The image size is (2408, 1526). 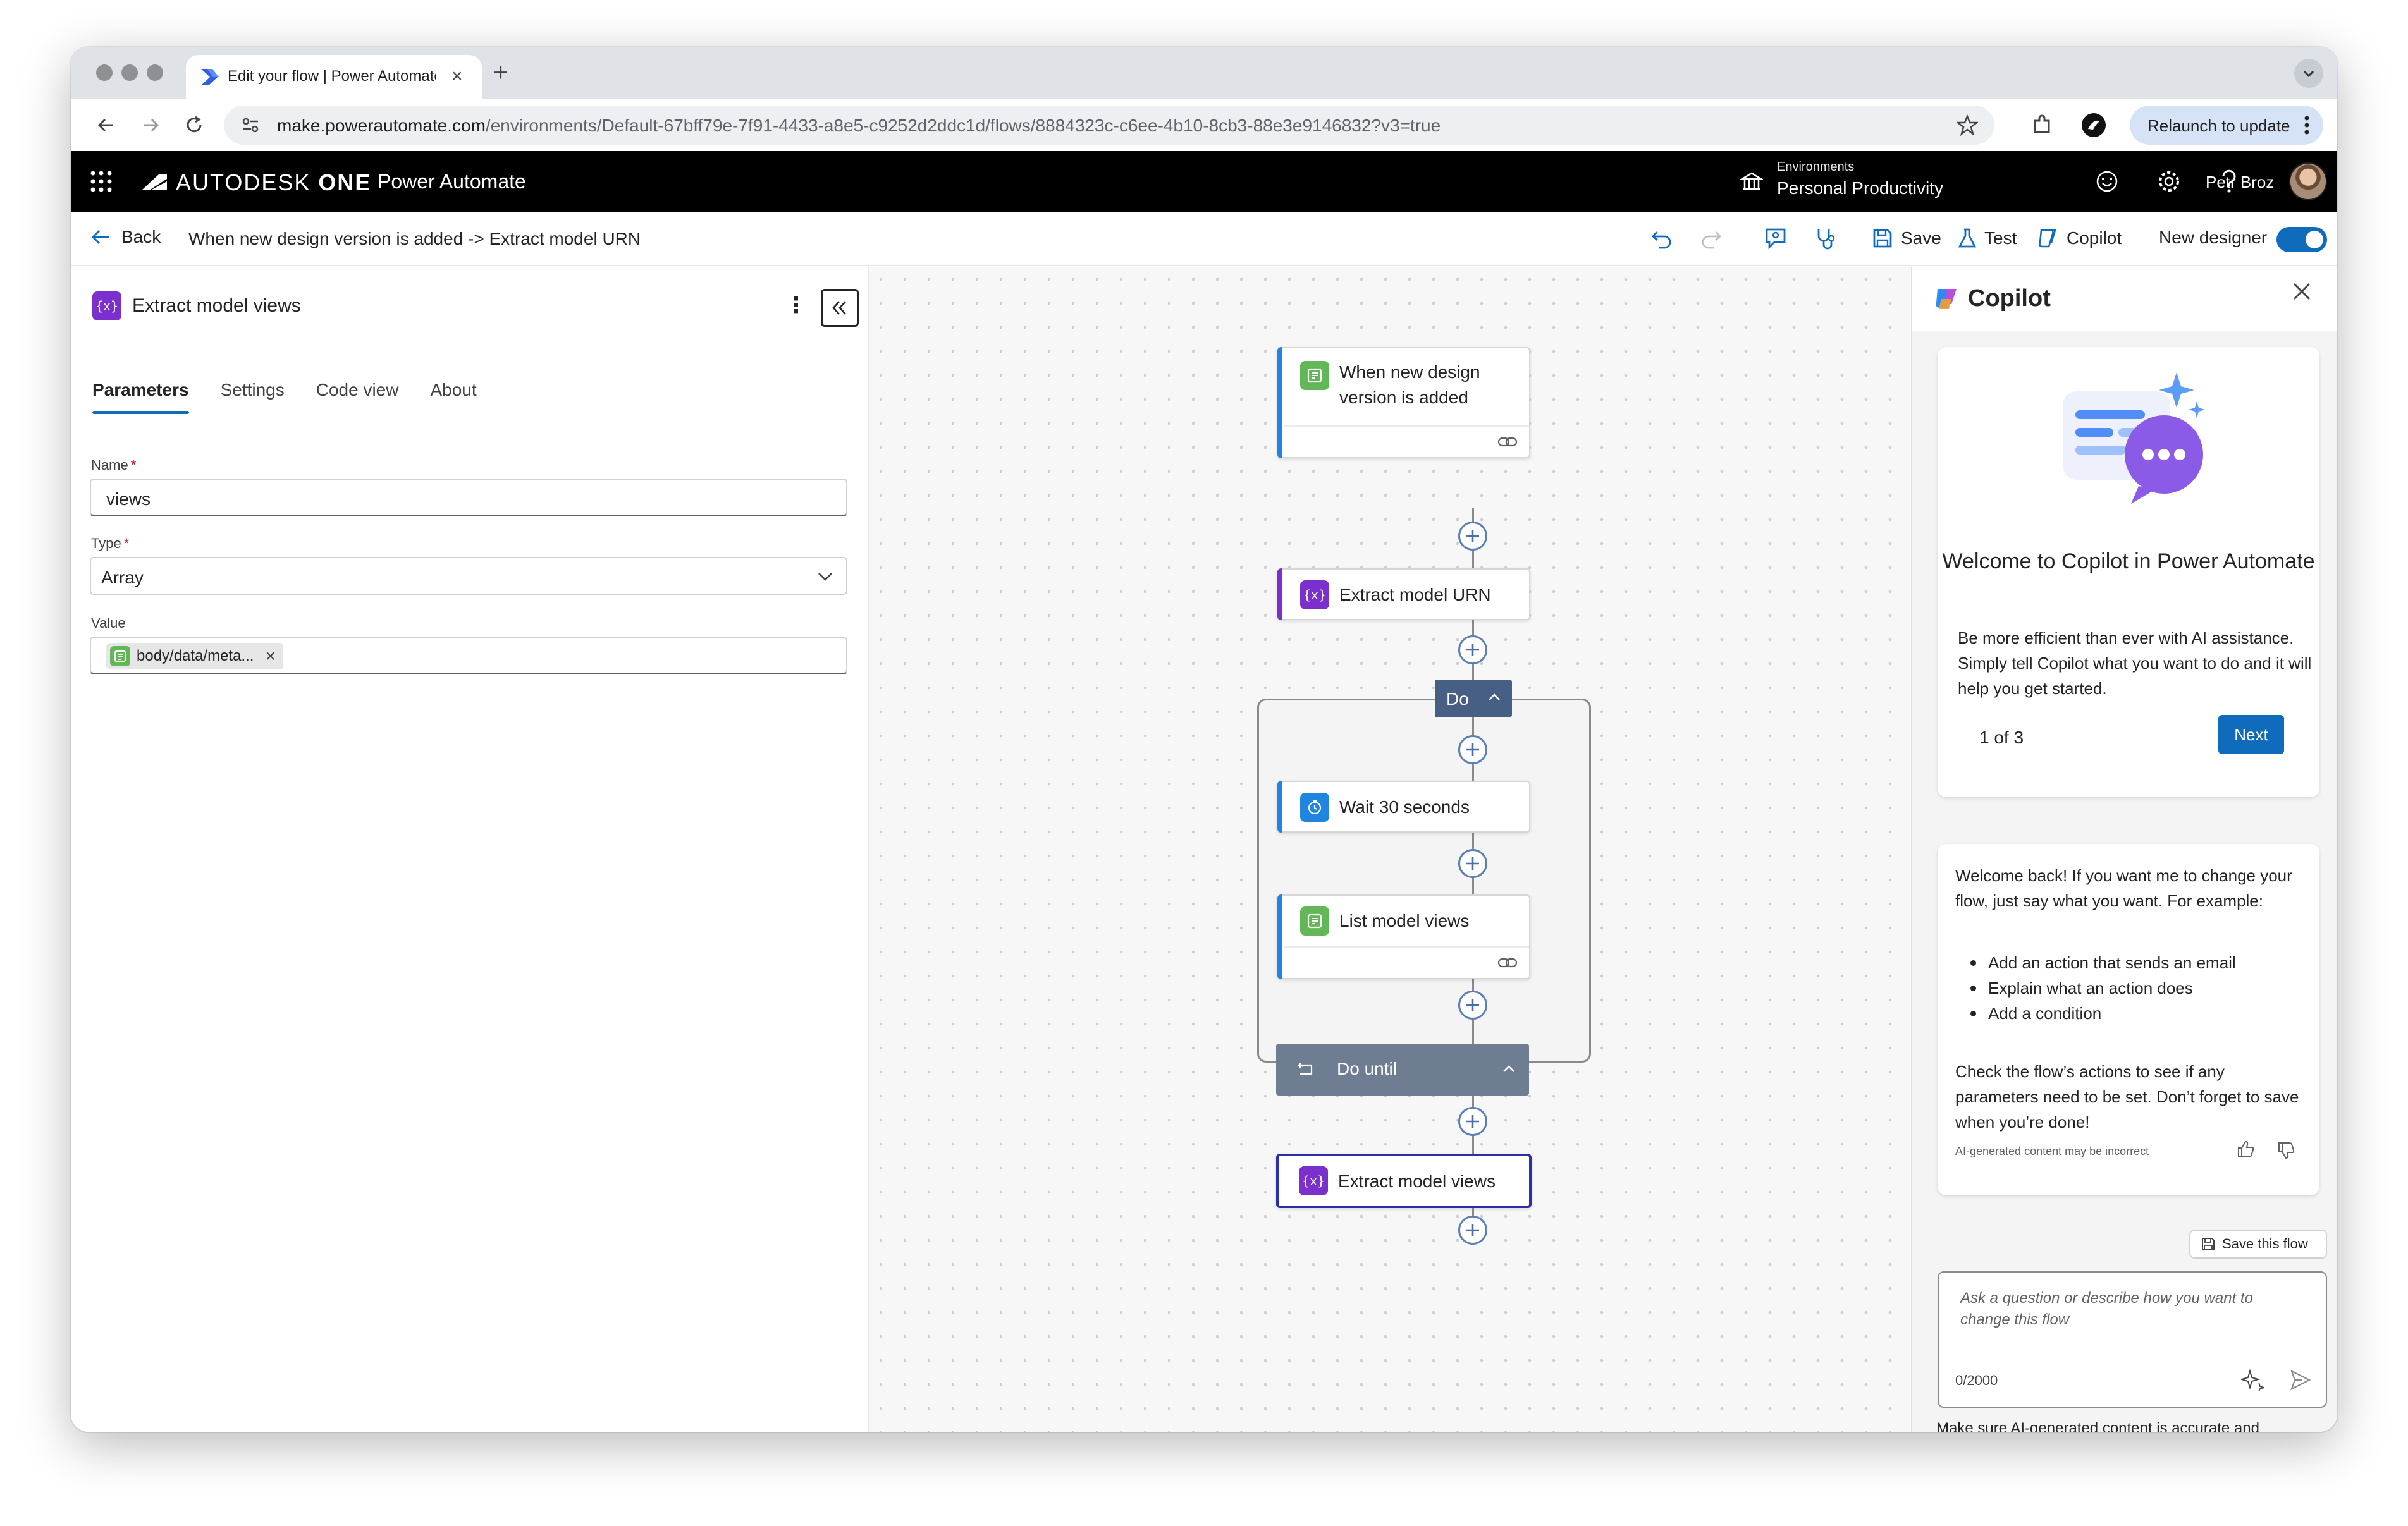 I want to click on thumbs-up-icon, so click(x=2245, y=1149).